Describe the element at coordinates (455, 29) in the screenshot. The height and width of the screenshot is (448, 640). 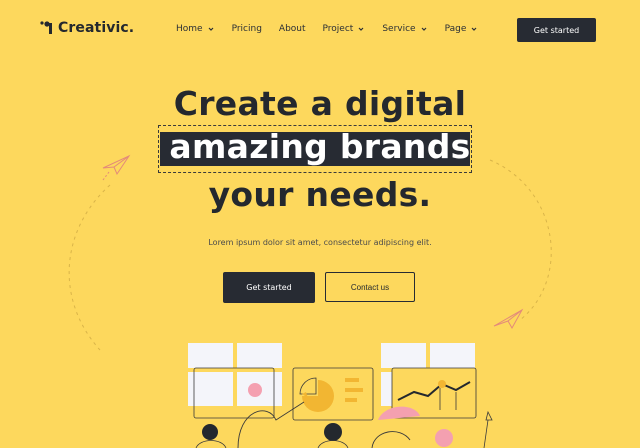
I see `nav-item-label: Page` at that location.